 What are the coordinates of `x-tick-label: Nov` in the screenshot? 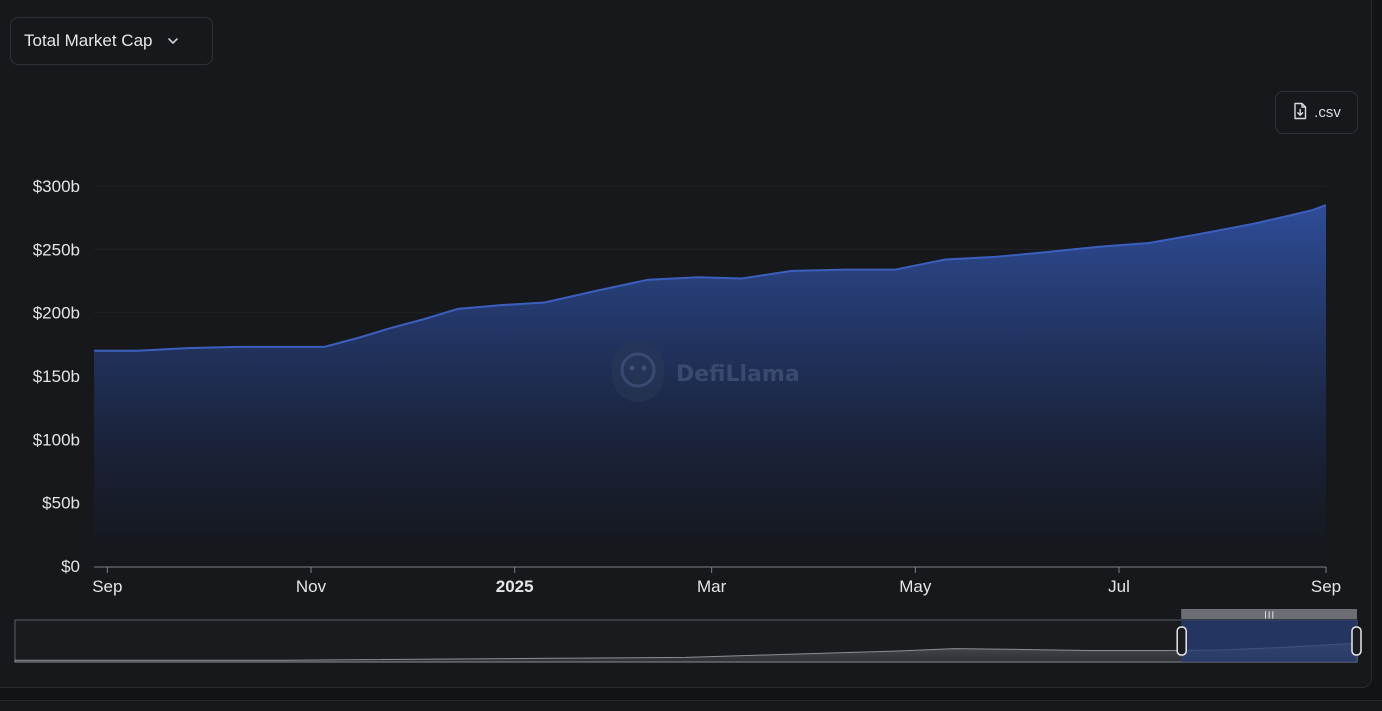 It's located at (311, 586).